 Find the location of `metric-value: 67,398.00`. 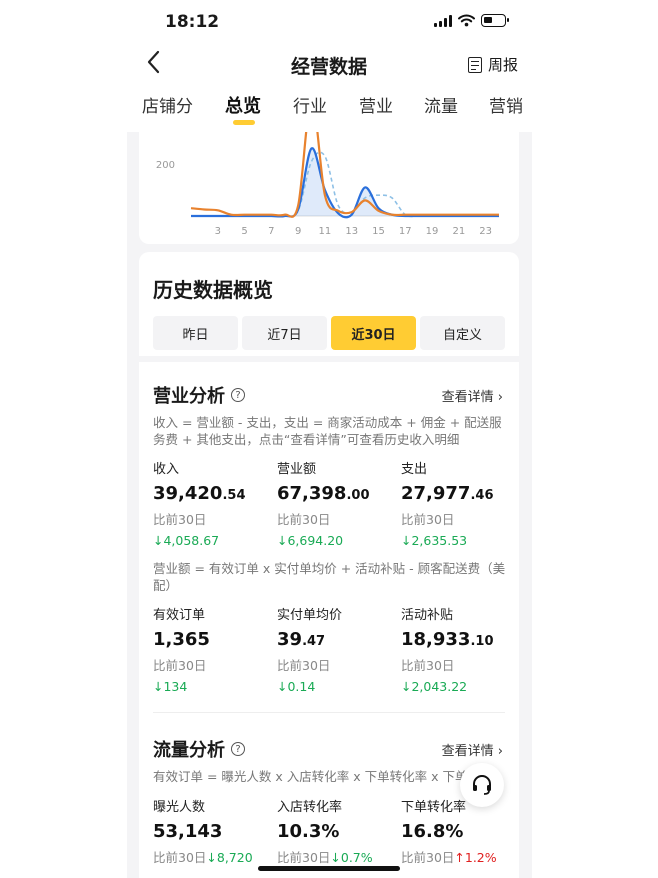

metric-value: 67,398.00 is located at coordinates (323, 493).